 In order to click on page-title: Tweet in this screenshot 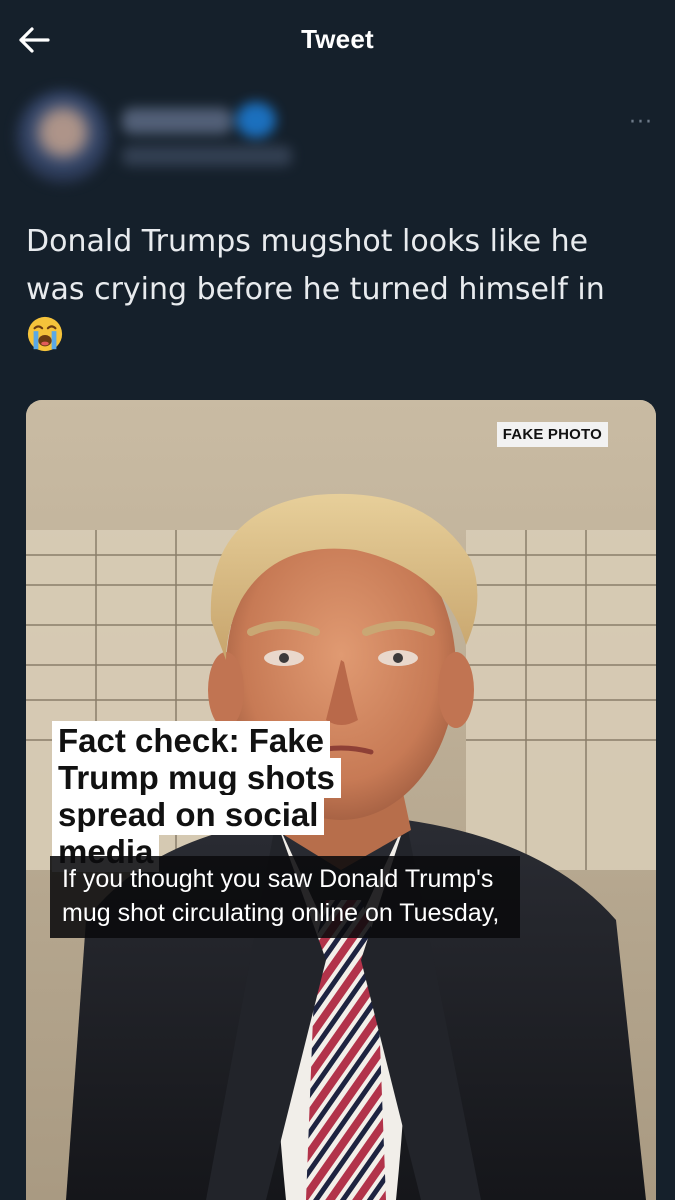, I will do `click(337, 39)`.